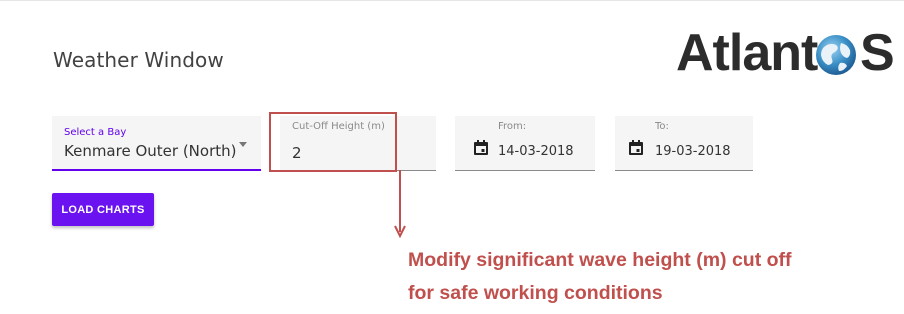  I want to click on to-date-field: To: 19-03-2018, so click(684, 143).